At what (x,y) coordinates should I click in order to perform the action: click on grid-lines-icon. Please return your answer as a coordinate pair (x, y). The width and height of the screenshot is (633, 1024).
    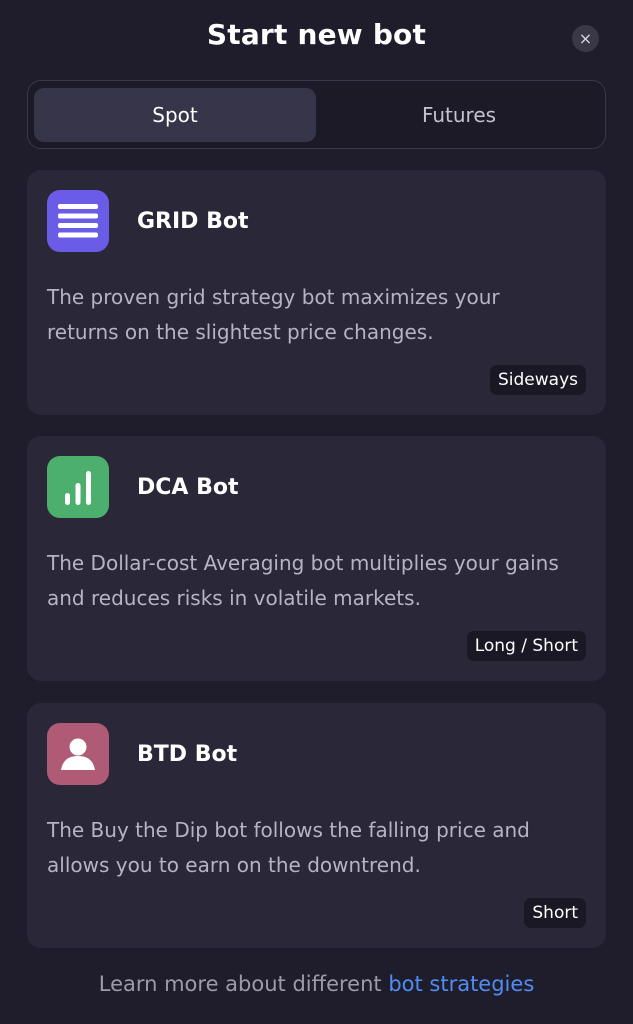
    Looking at the image, I should click on (78, 221).